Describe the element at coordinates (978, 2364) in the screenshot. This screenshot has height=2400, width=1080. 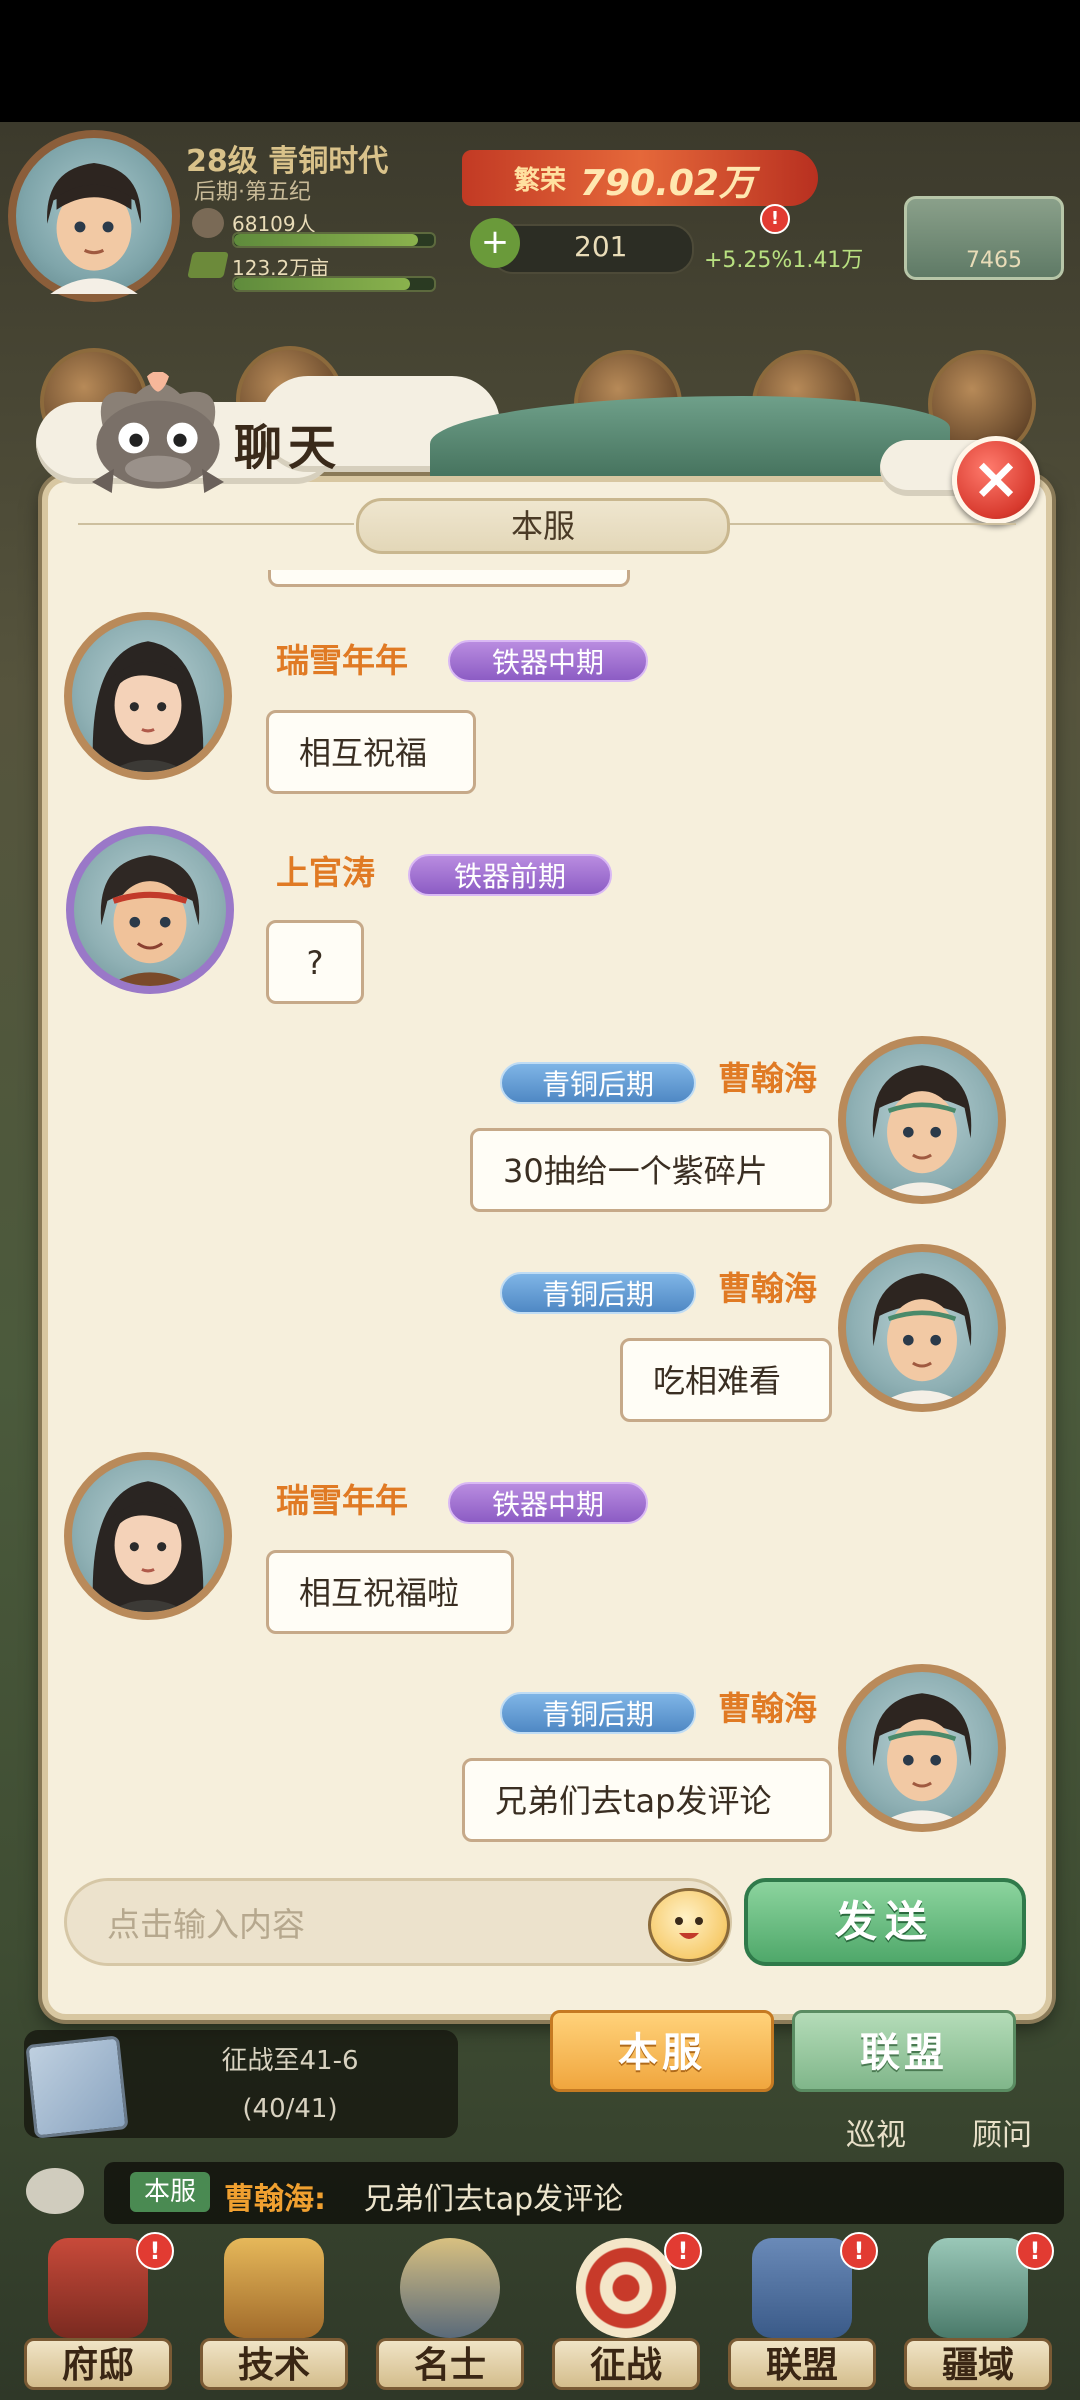
I see `nav-label: 疆域` at that location.